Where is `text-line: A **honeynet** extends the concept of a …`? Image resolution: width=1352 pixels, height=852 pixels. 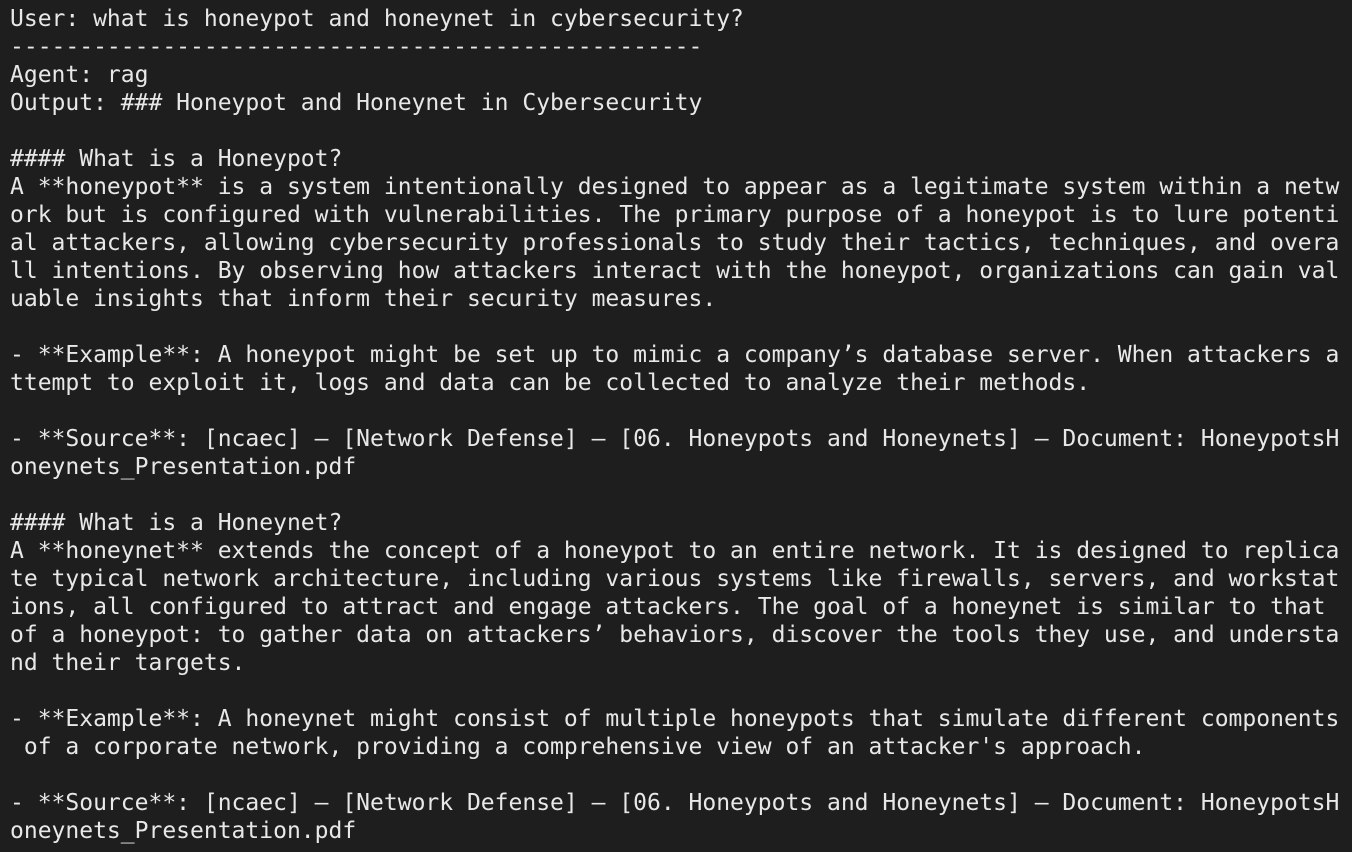
text-line: A **honeynet** extends the concept of a … is located at coordinates (675, 551).